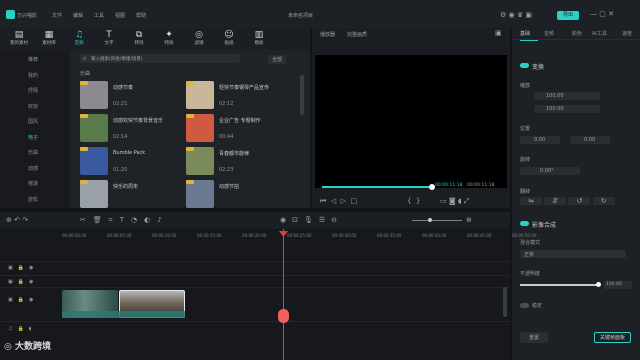  Describe the element at coordinates (555, 201) in the screenshot. I see `flip-vertical-icon: ⇵` at that location.